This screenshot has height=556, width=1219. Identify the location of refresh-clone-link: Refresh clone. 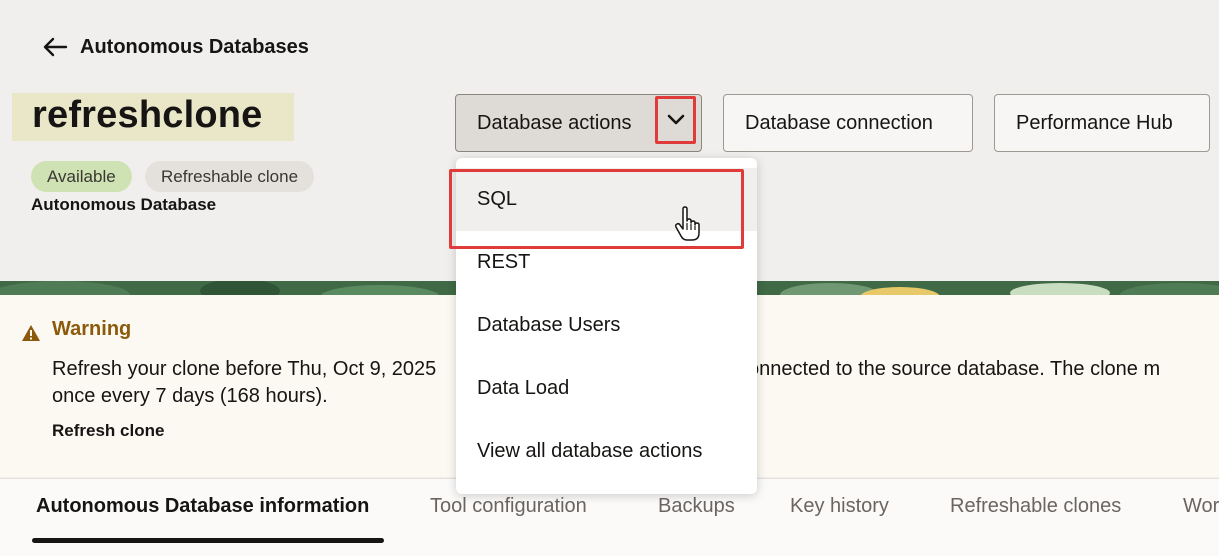
(108, 431).